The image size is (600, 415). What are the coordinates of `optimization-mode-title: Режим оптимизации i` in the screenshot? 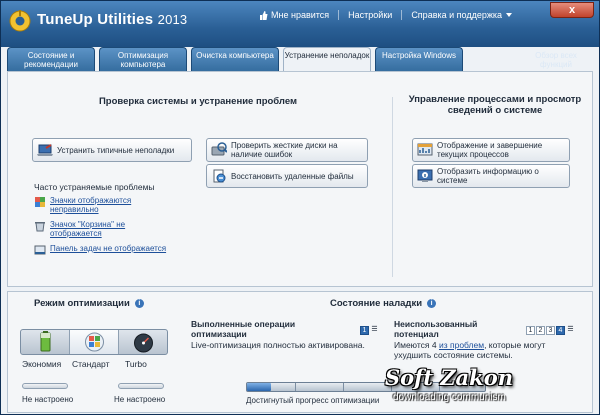 It's located at (89, 303).